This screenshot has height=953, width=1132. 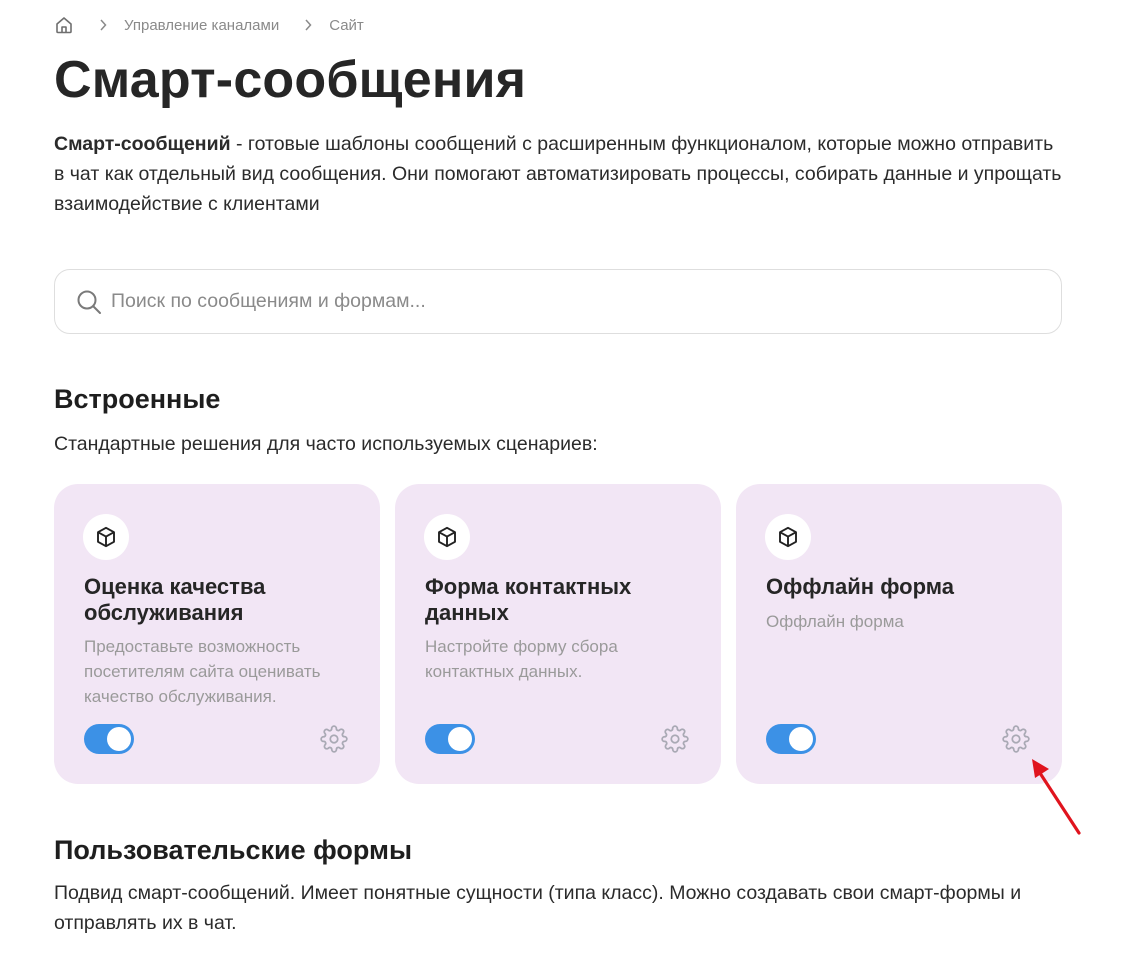 I want to click on search-input, so click(x=561, y=301).